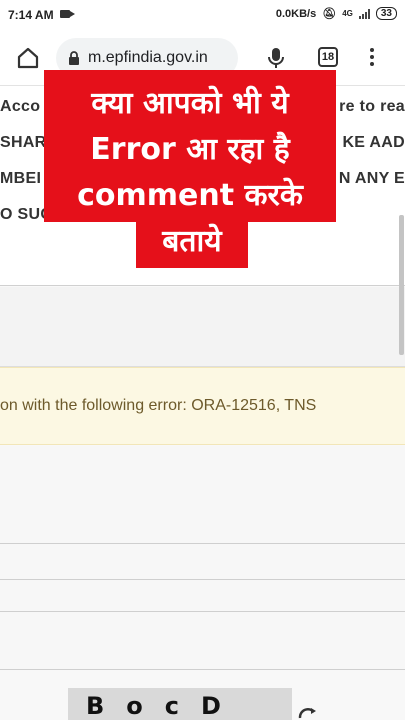  Describe the element at coordinates (386, 13) in the screenshot. I see `battery-icon: 33` at that location.